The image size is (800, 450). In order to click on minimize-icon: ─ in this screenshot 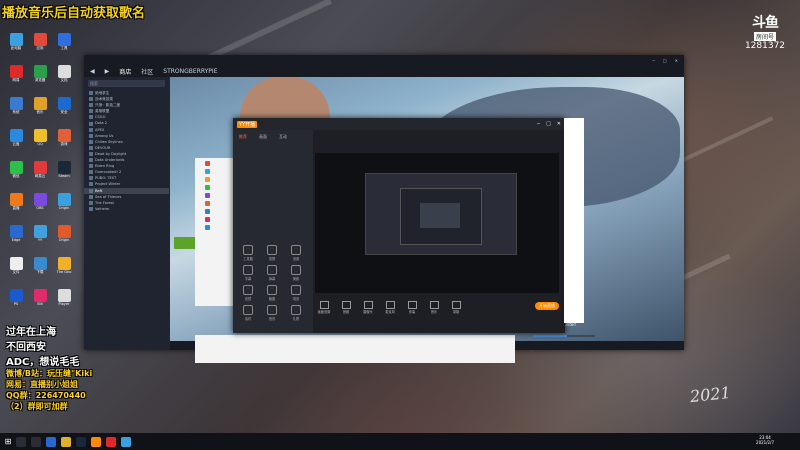, I will do `click(538, 124)`.